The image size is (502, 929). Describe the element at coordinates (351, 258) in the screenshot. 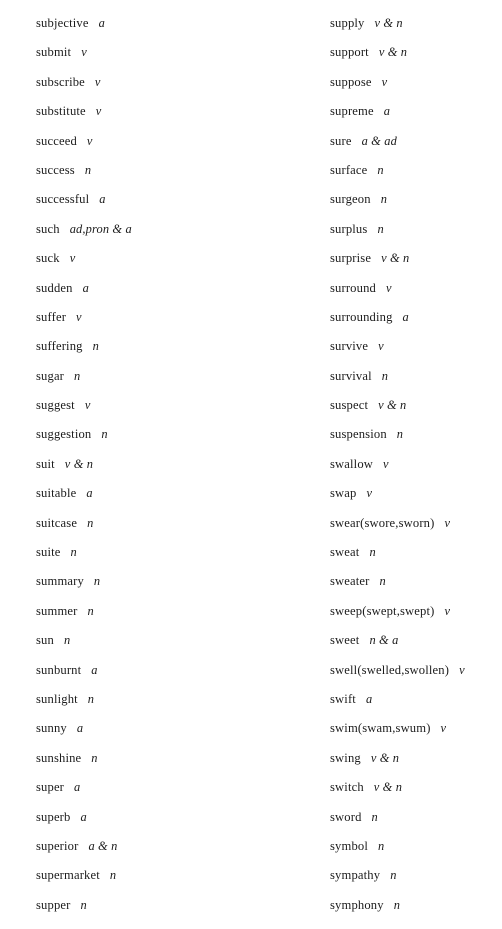

I see `headword: surprise` at that location.